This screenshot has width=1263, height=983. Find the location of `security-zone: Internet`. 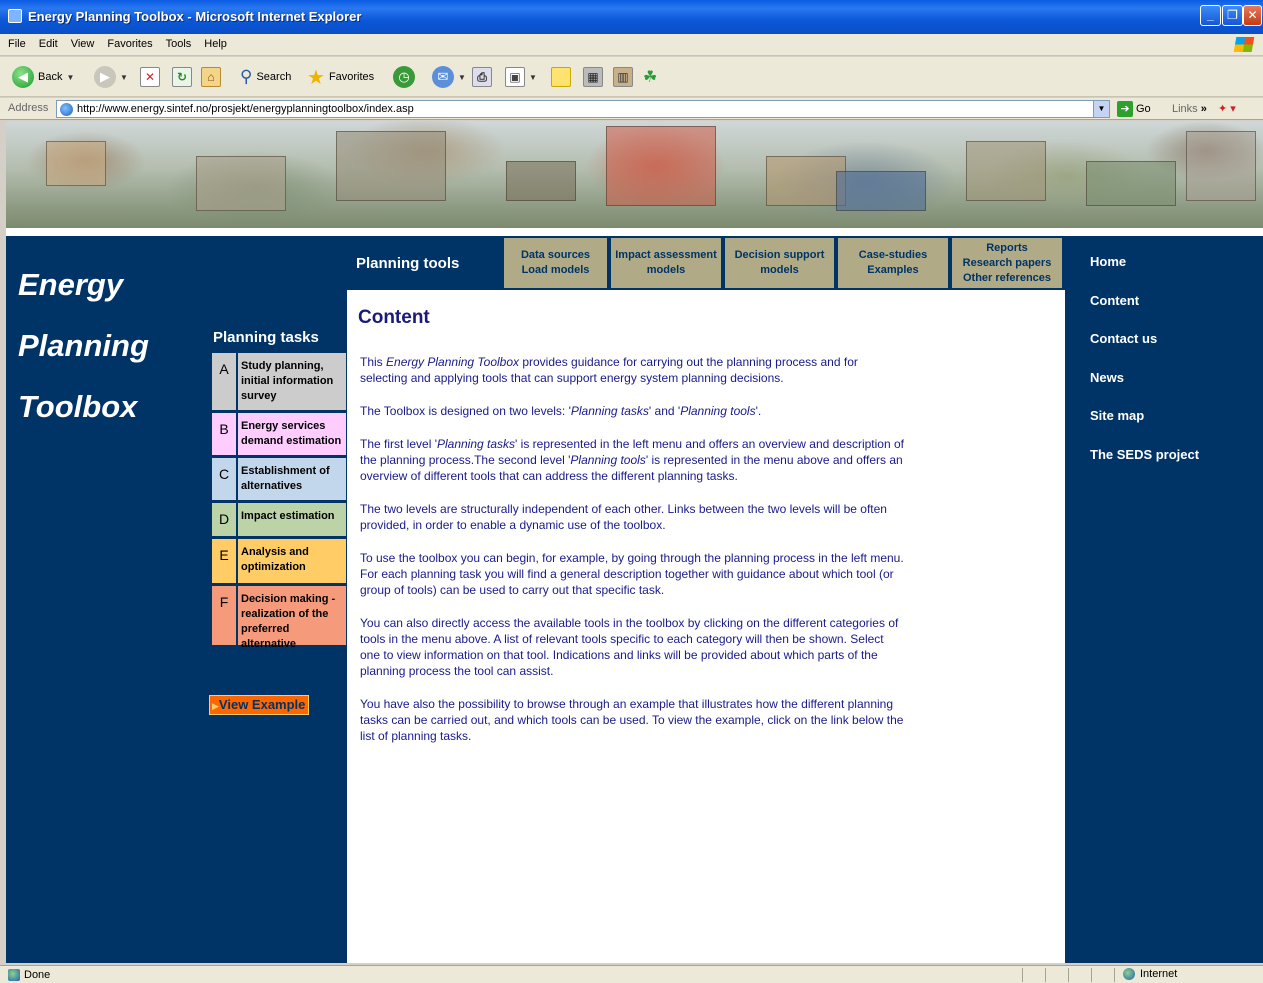

security-zone: Internet is located at coordinates (1150, 974).